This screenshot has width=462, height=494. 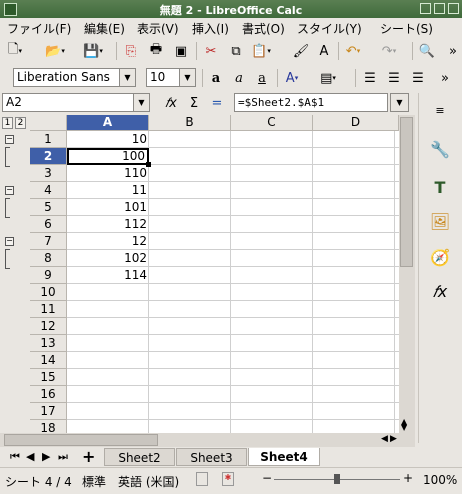 I want to click on menu-view: 表示(V), so click(x=158, y=28).